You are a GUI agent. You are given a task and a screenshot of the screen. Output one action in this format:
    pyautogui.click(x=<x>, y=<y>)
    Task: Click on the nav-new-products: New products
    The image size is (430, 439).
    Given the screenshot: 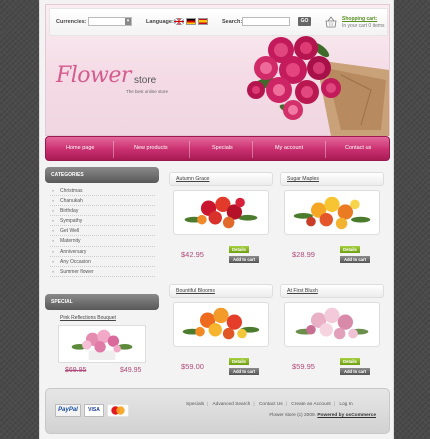 What is the action you would take?
    pyautogui.click(x=151, y=148)
    